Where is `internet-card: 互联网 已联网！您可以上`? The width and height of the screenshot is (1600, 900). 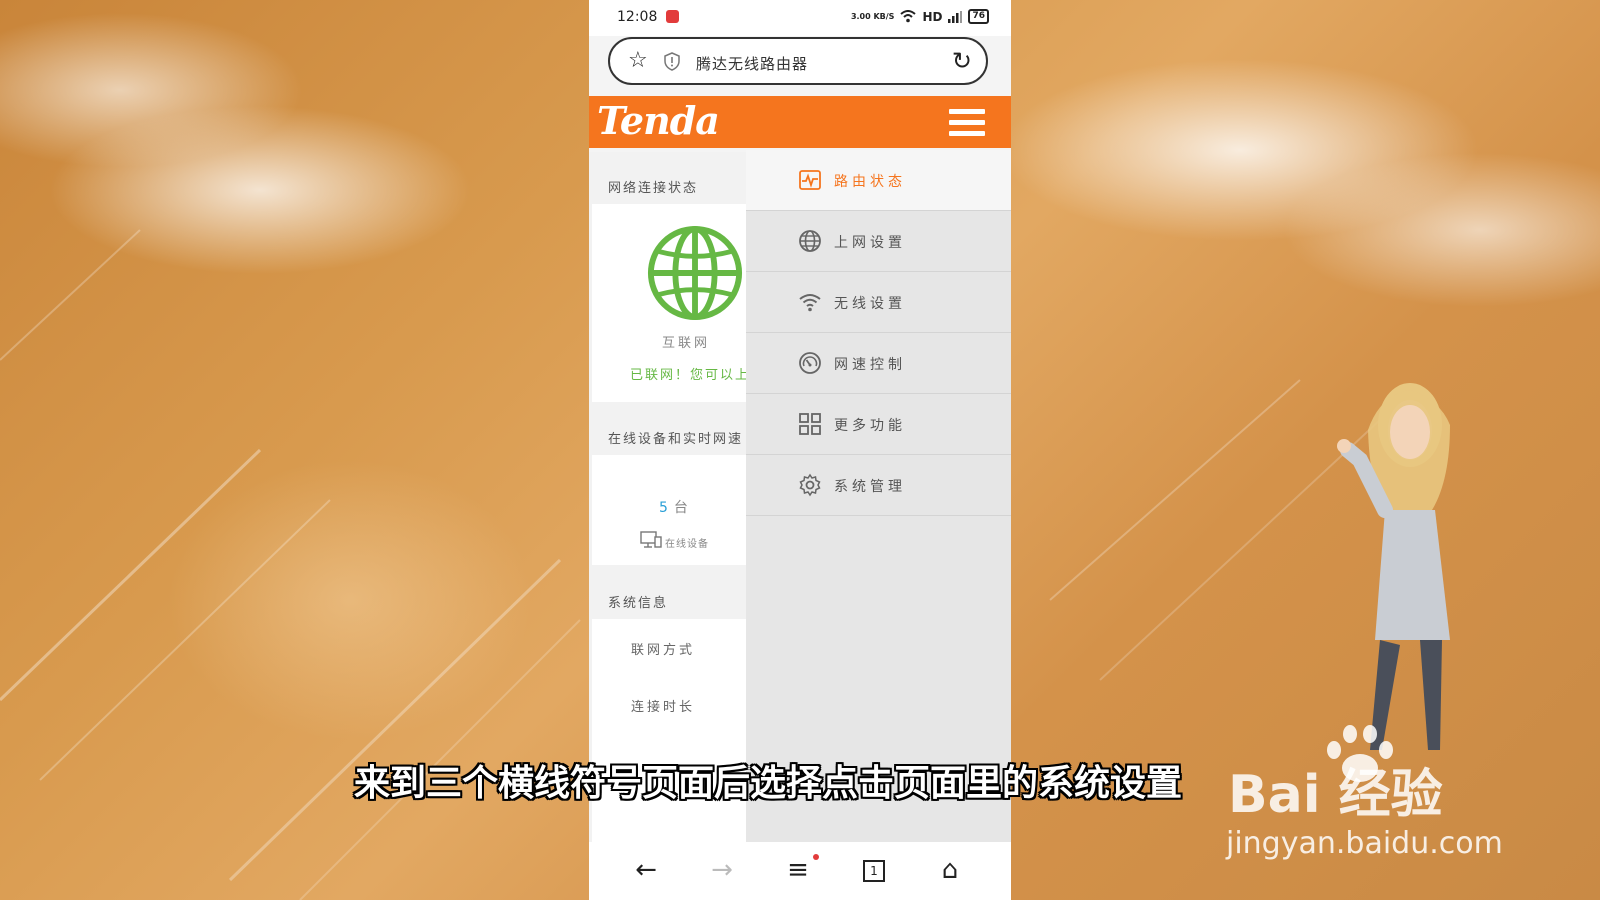
internet-card: 互联网 已联网！您可以上 is located at coordinates (670, 303).